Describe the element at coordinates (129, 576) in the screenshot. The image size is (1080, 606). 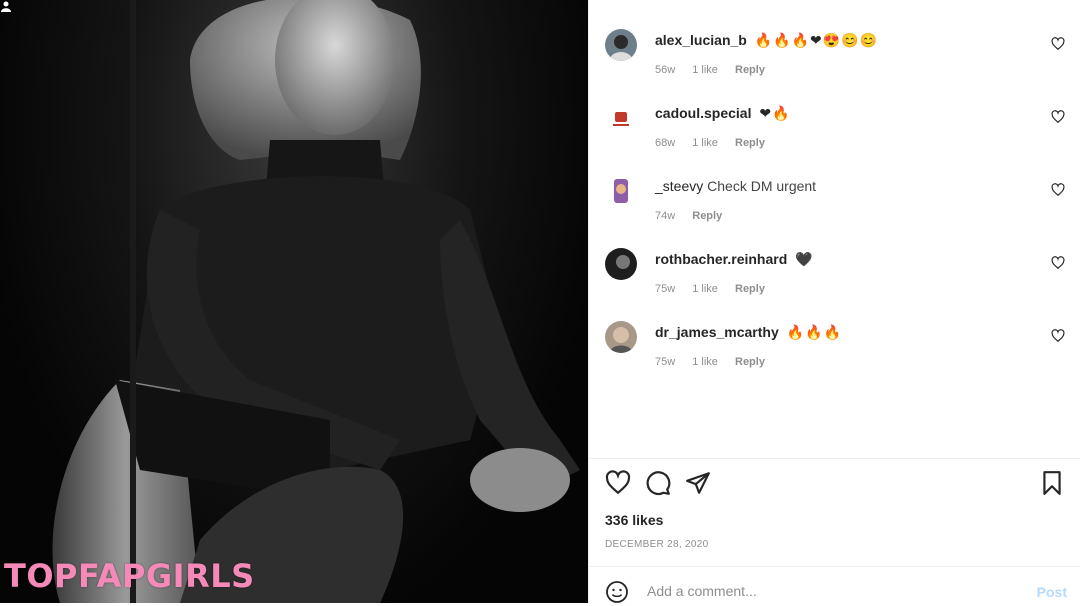
I see `watermark-logo: TOPFAPGIRLS` at that location.